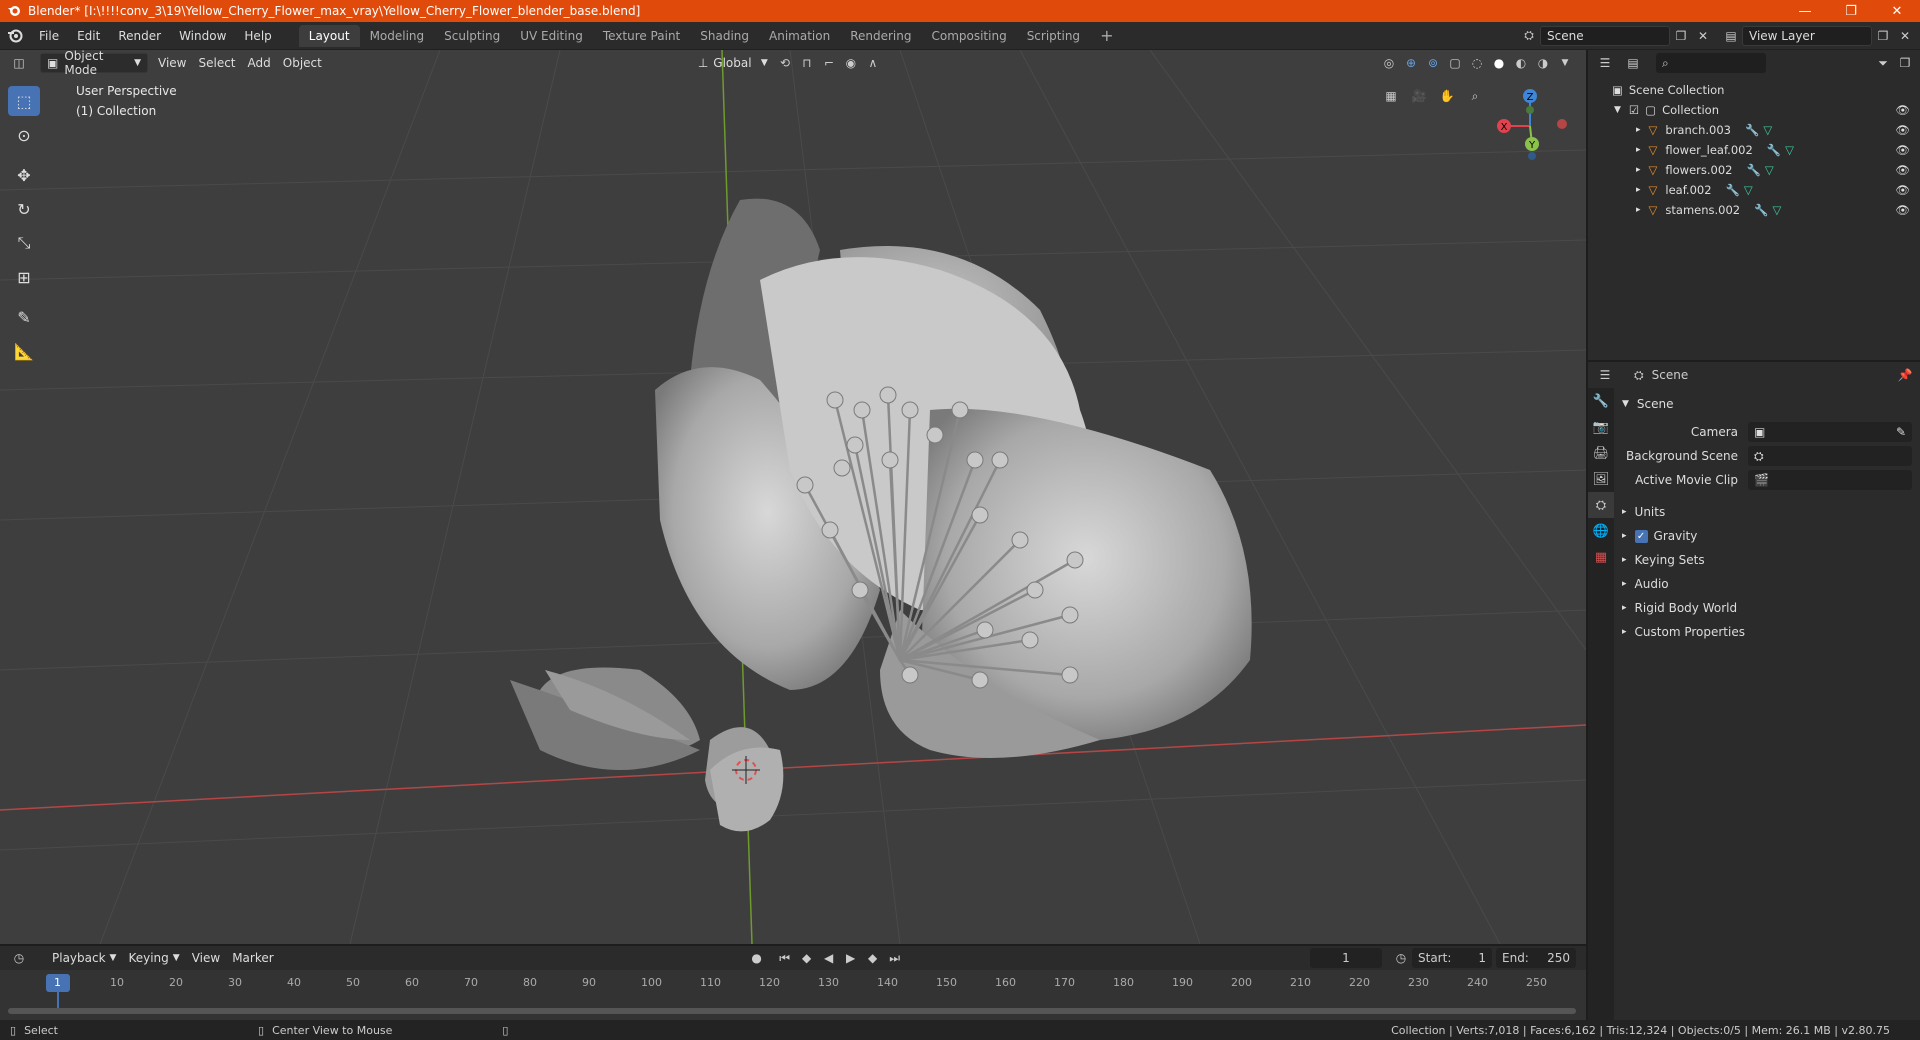  What do you see at coordinates (1754, 110) in the screenshot?
I see `outliner-collection: ▼ ☑ ▢ Collection 👁` at bounding box center [1754, 110].